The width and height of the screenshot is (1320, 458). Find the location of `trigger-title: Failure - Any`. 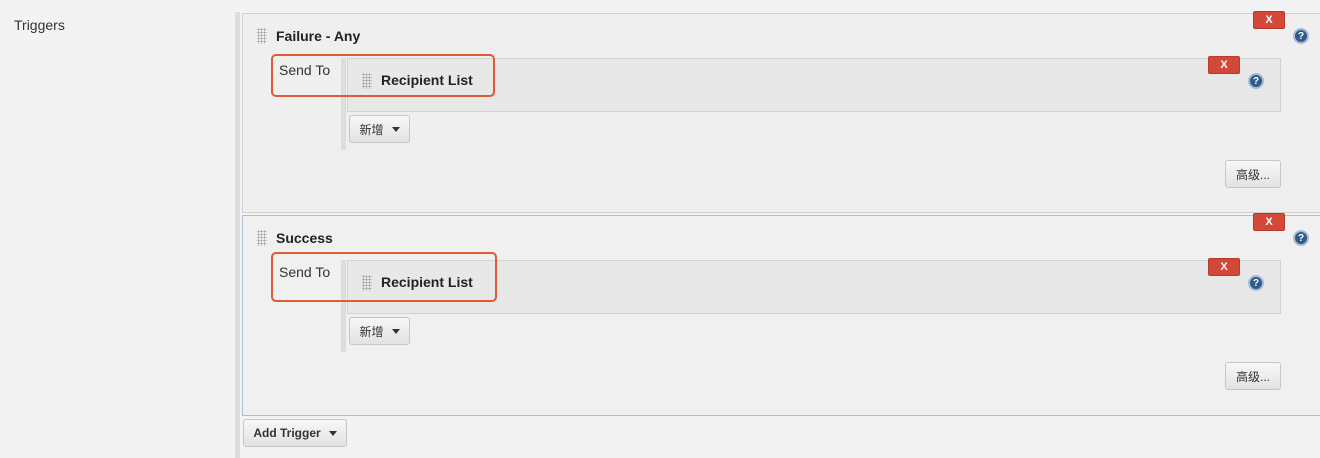

trigger-title: Failure - Any is located at coordinates (318, 36).